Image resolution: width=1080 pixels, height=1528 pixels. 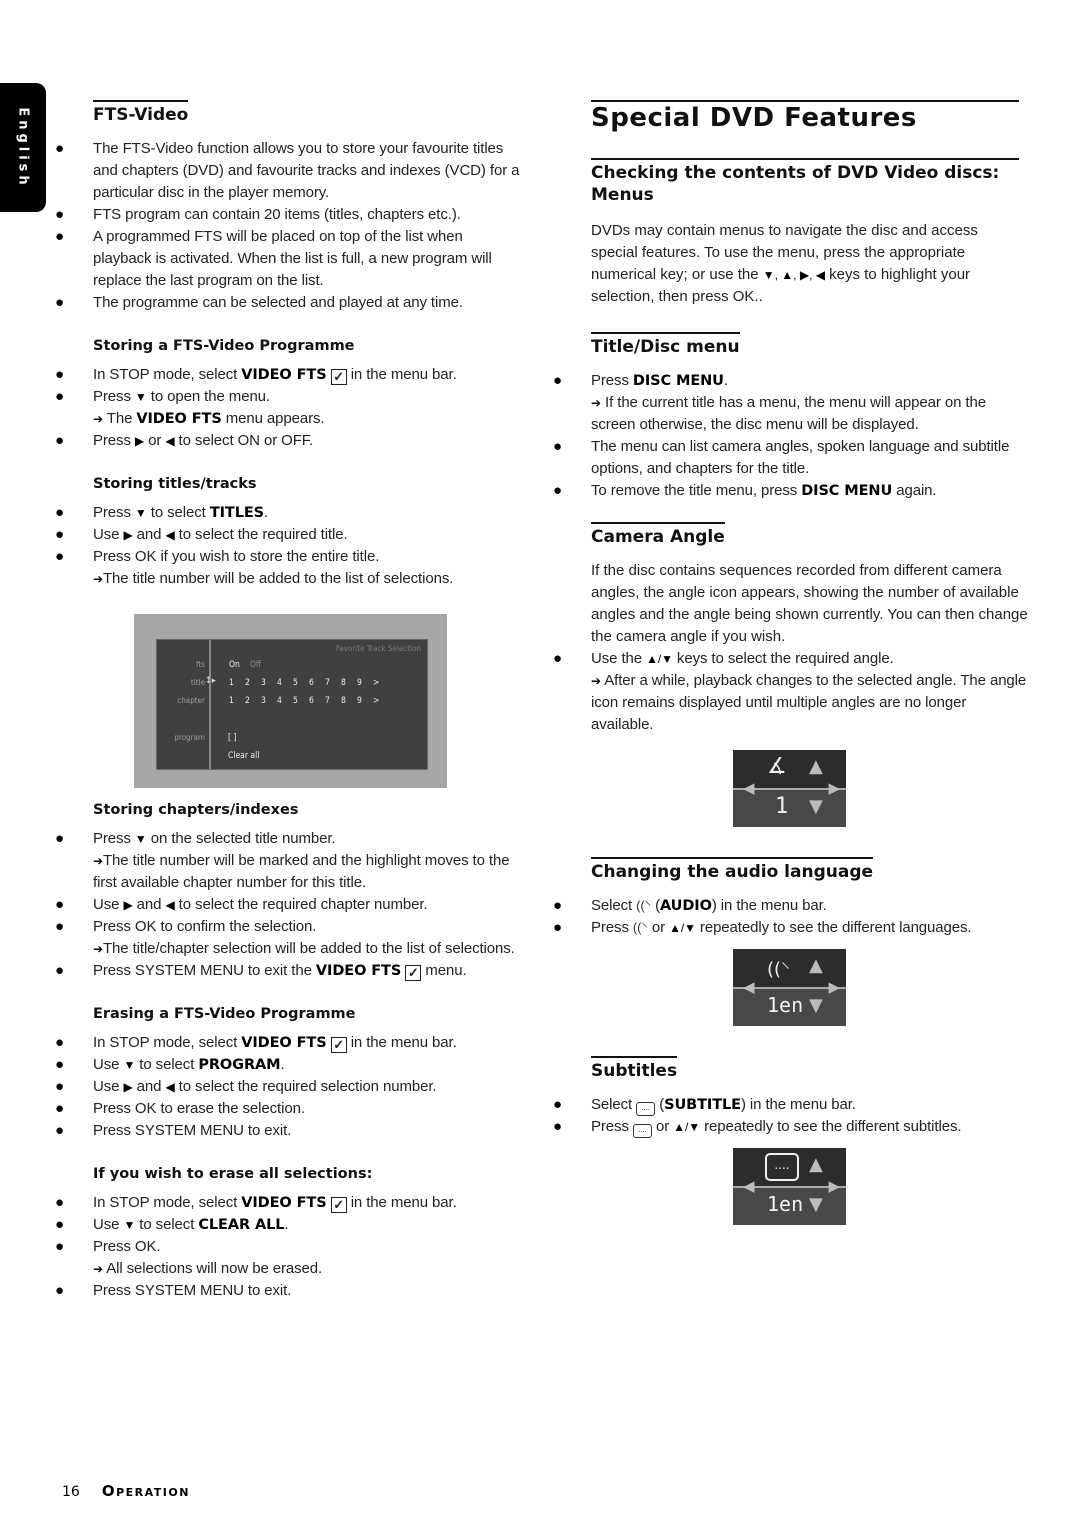 What do you see at coordinates (793, 275) in the screenshot?
I see `direction-keys-icon: ▼, ▲, ▶, ◀` at bounding box center [793, 275].